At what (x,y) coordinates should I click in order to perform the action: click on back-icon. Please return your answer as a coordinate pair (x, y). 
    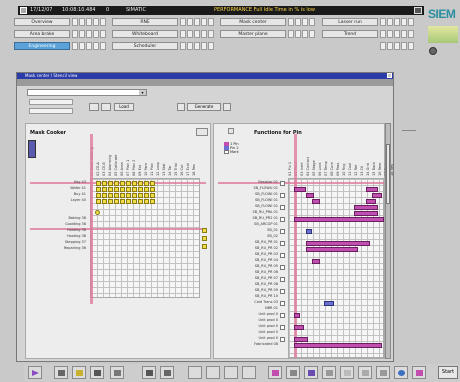
    Looking at the image, I should click on (61, 372).